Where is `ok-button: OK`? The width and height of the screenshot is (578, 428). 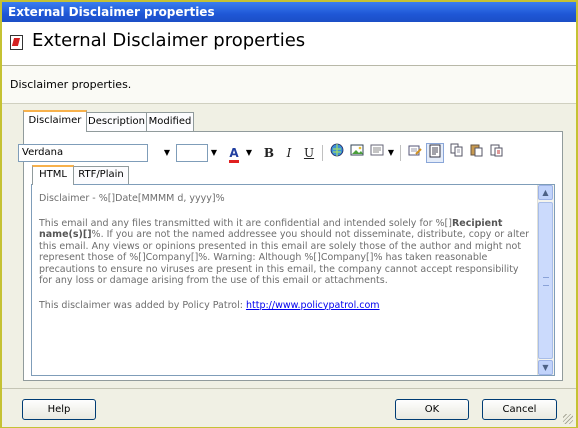
ok-button: OK is located at coordinates (432, 409).